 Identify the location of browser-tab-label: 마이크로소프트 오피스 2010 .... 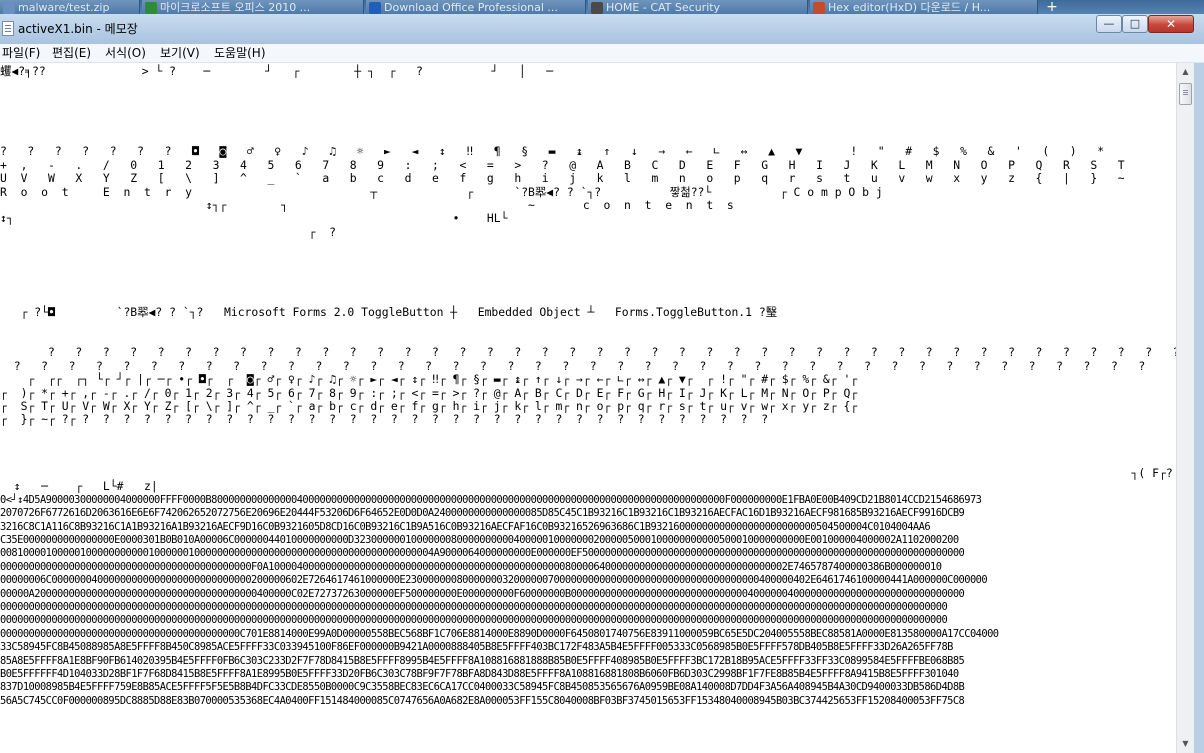
(235, 7).